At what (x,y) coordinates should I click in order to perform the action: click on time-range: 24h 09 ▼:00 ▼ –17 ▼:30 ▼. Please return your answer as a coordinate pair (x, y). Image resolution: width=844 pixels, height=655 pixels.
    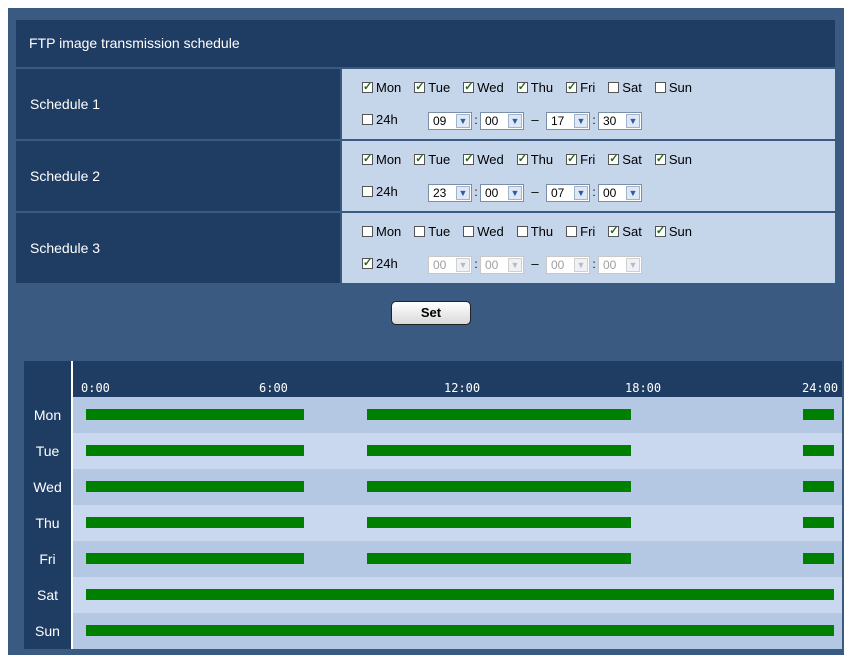
    Looking at the image, I should click on (502, 121).